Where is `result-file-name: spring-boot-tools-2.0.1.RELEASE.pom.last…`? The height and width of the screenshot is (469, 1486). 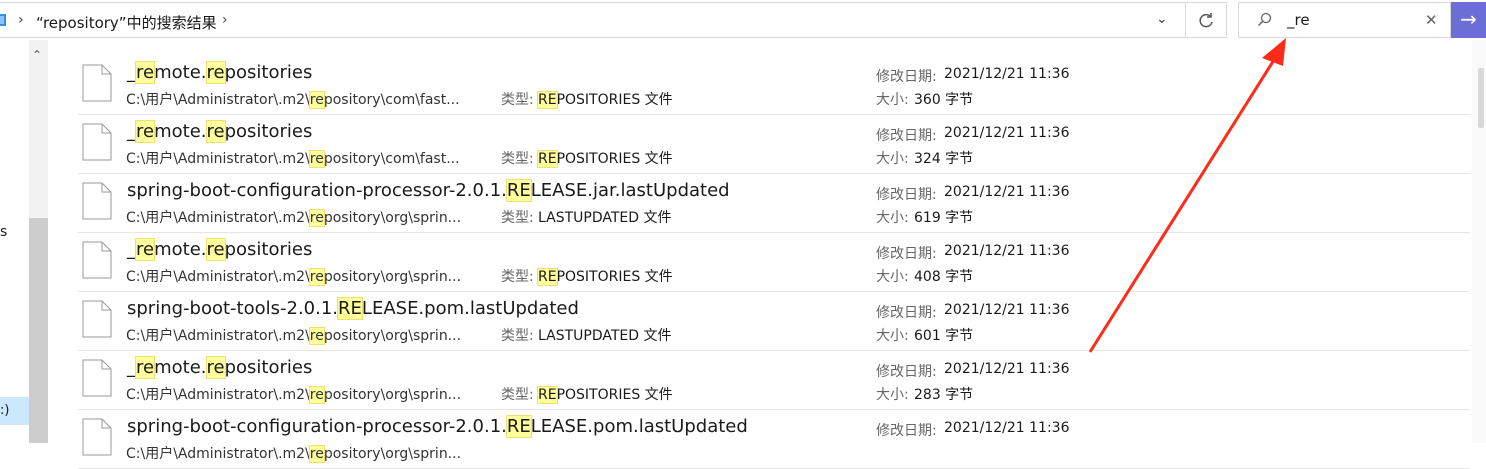
result-file-name: spring-boot-tools-2.0.1.RELEASE.pom.last… is located at coordinates (353, 308).